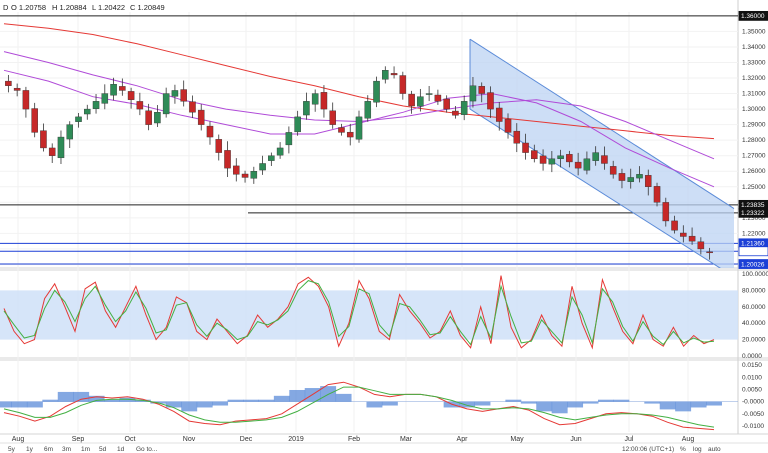 The image size is (768, 453). Describe the element at coordinates (12, 449) in the screenshot. I see `range-button-5y: 5y` at that location.